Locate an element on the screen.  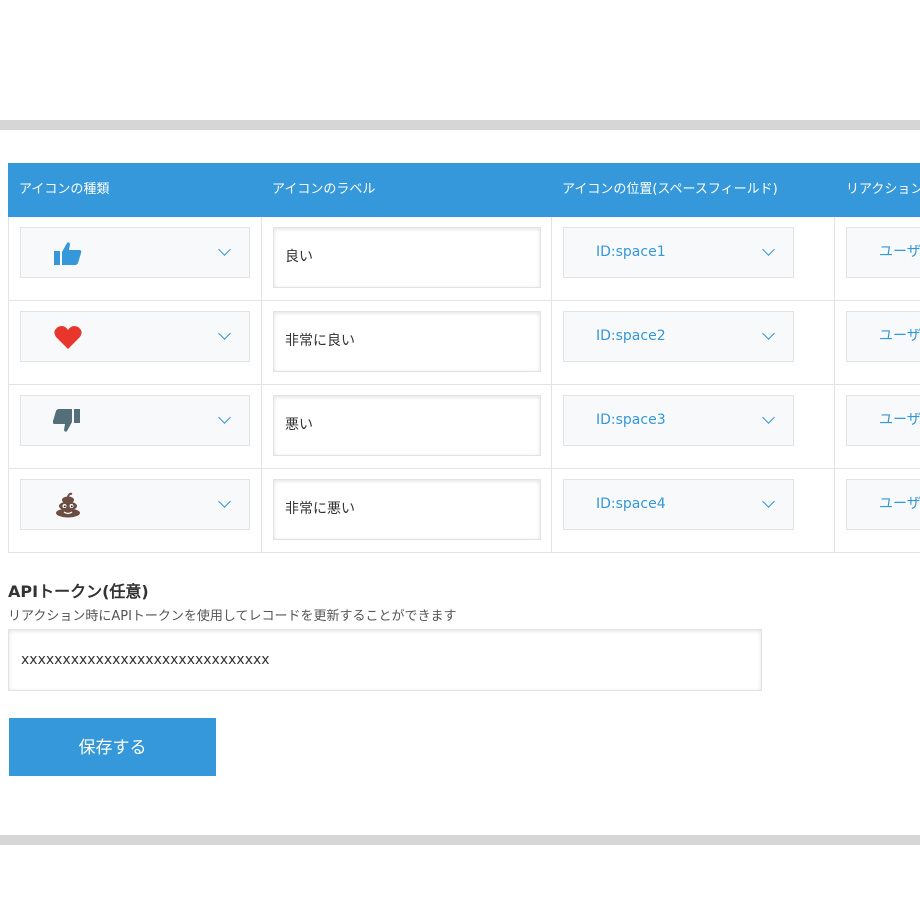
field-select-value: ID:space1 is located at coordinates (631, 252).